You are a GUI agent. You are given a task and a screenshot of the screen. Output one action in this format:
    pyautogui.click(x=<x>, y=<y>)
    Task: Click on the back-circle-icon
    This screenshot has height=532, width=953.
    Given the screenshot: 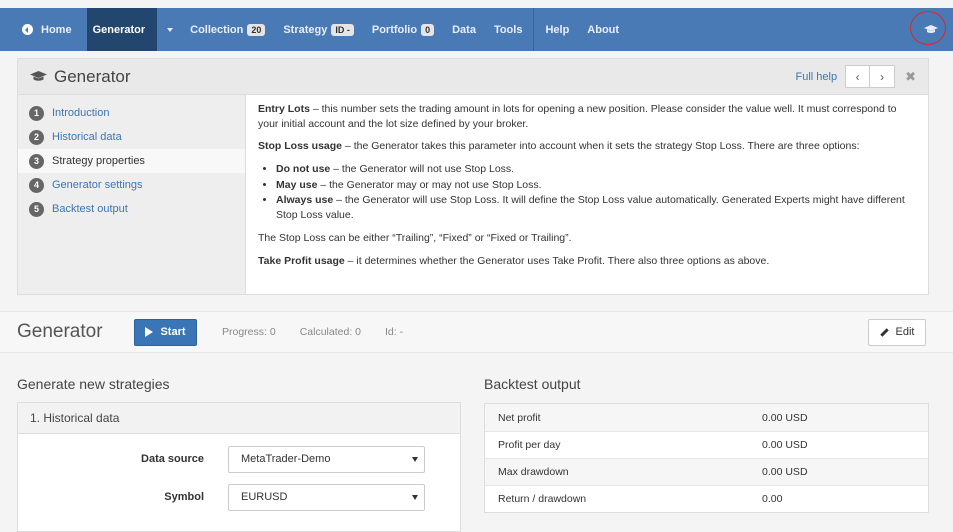 What is the action you would take?
    pyautogui.click(x=27, y=29)
    